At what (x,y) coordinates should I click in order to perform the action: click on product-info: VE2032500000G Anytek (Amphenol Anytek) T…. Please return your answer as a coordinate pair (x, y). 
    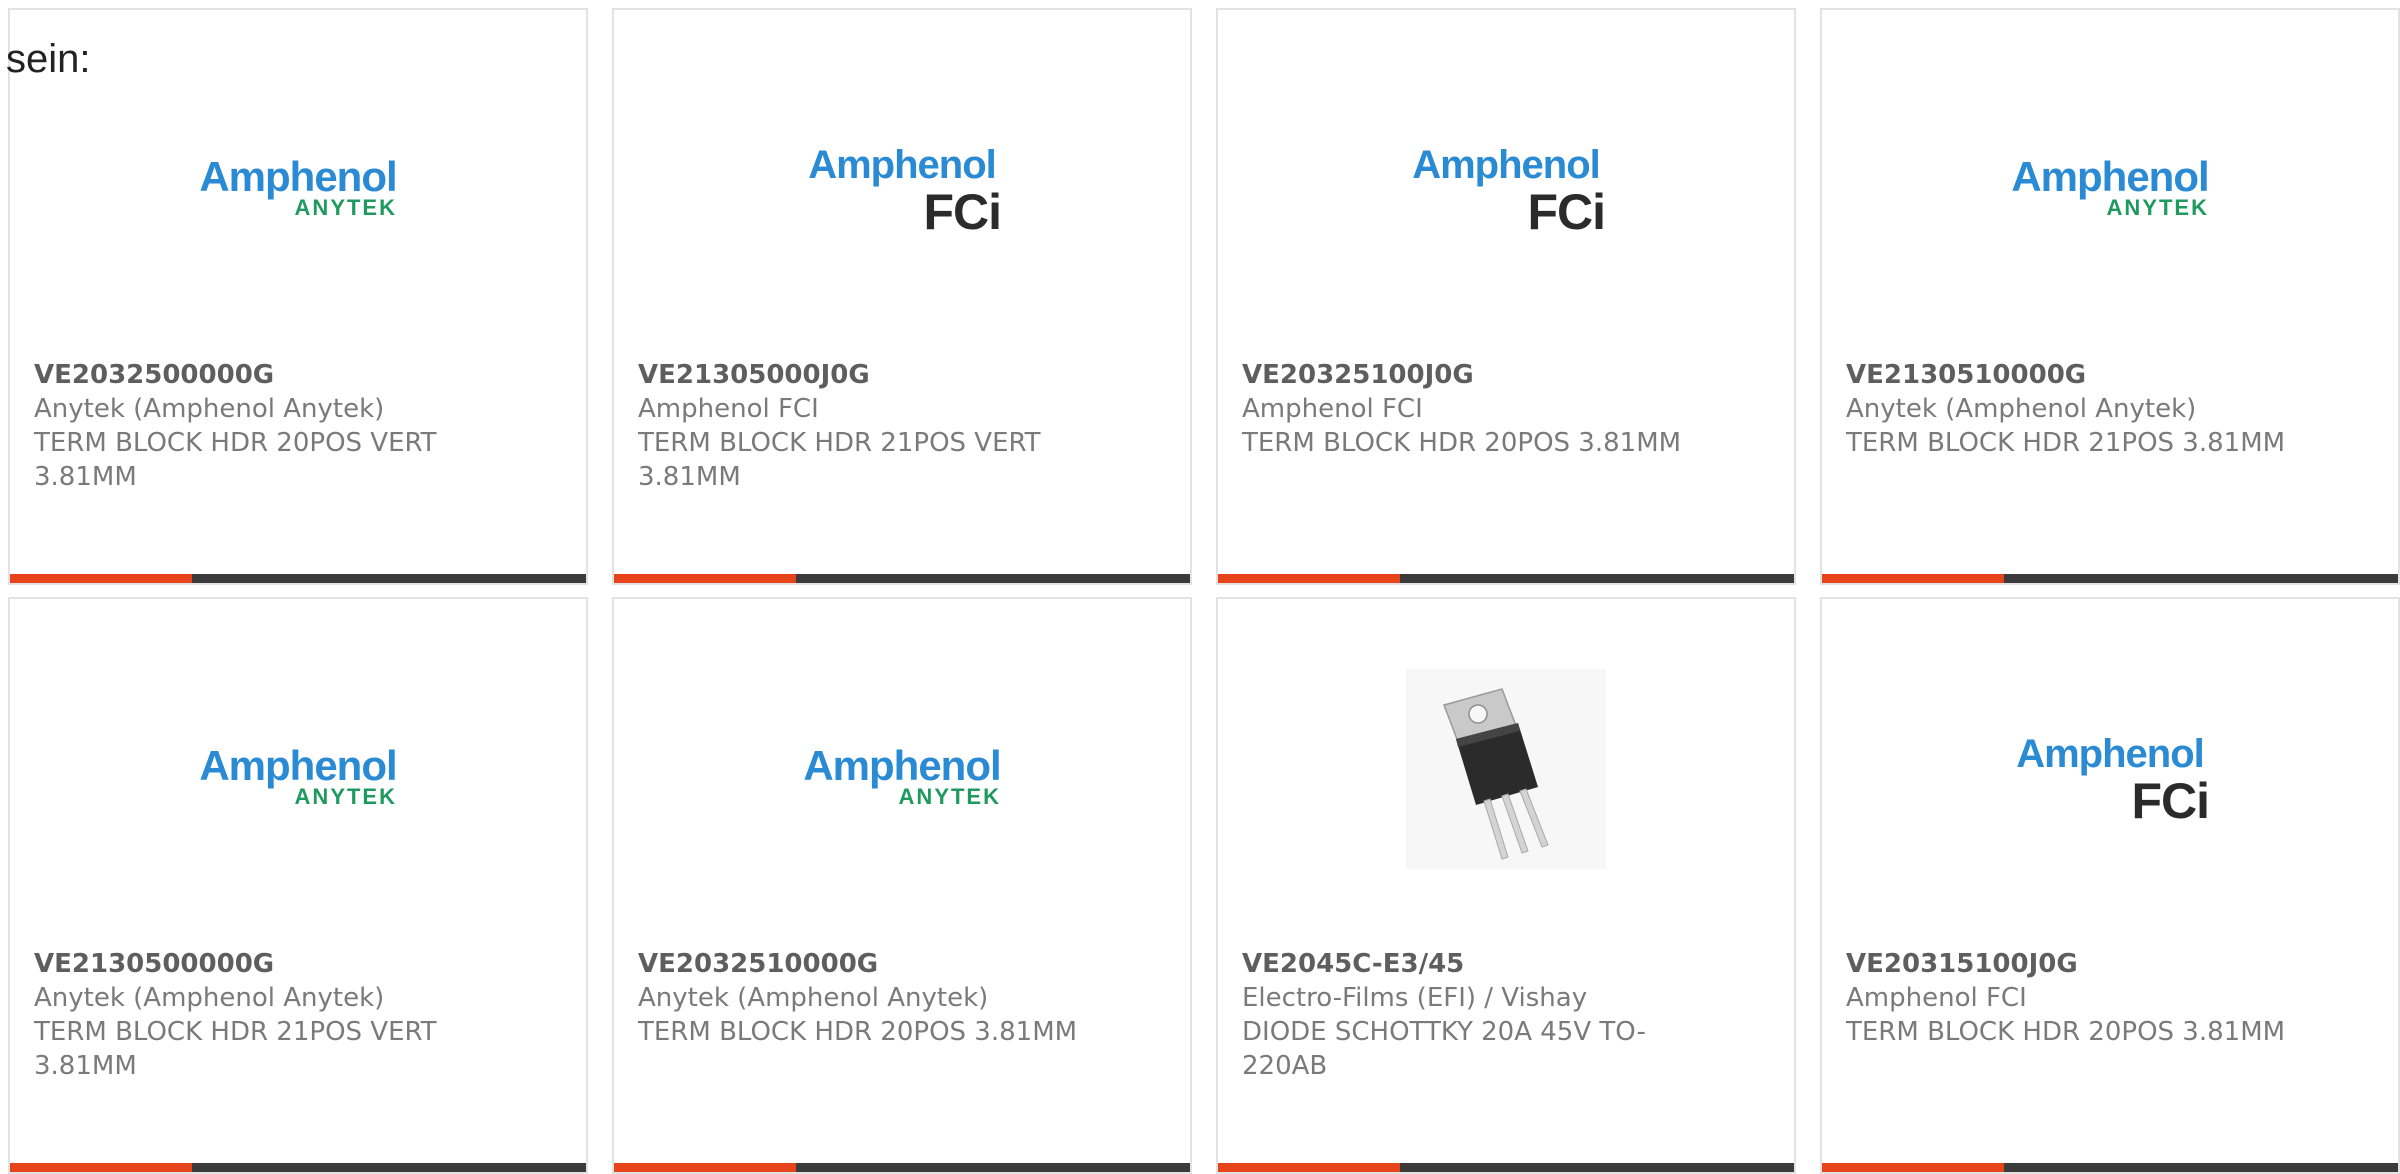
    Looking at the image, I should click on (264, 426).